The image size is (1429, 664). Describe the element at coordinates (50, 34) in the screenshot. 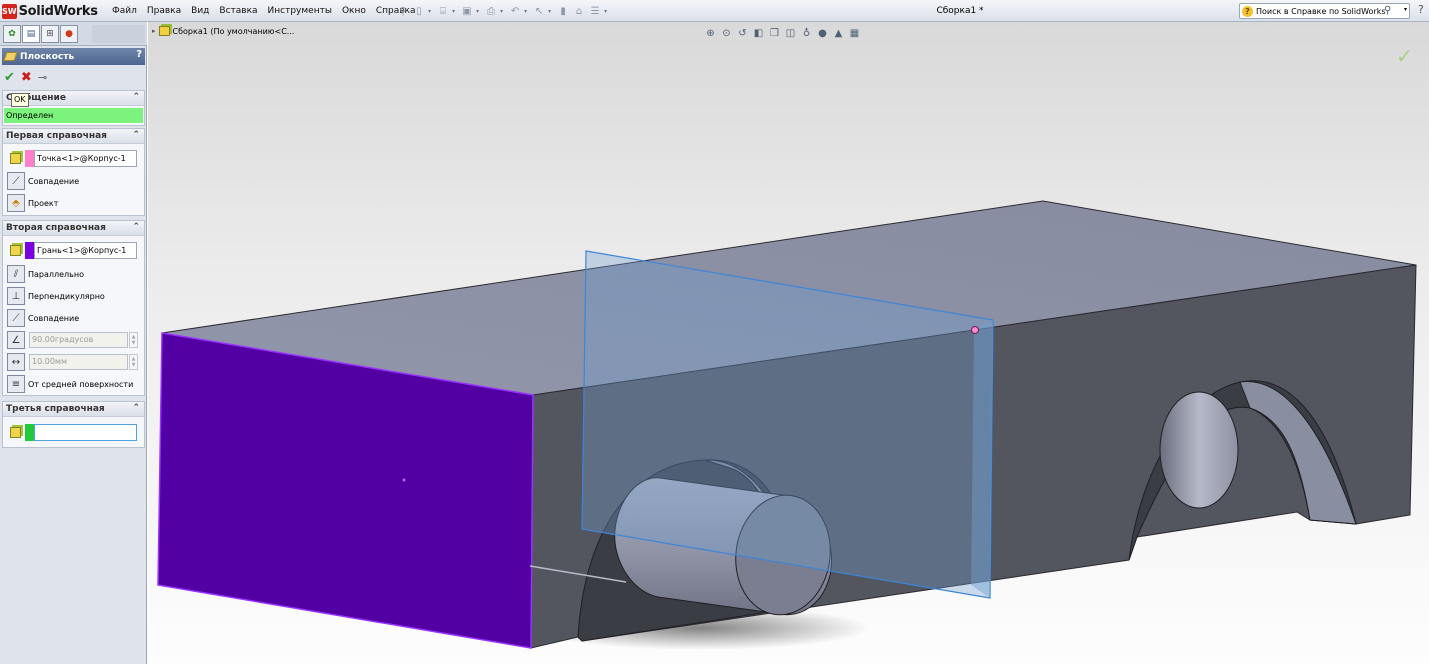

I see `configuration-manager-icon: ⊞` at that location.